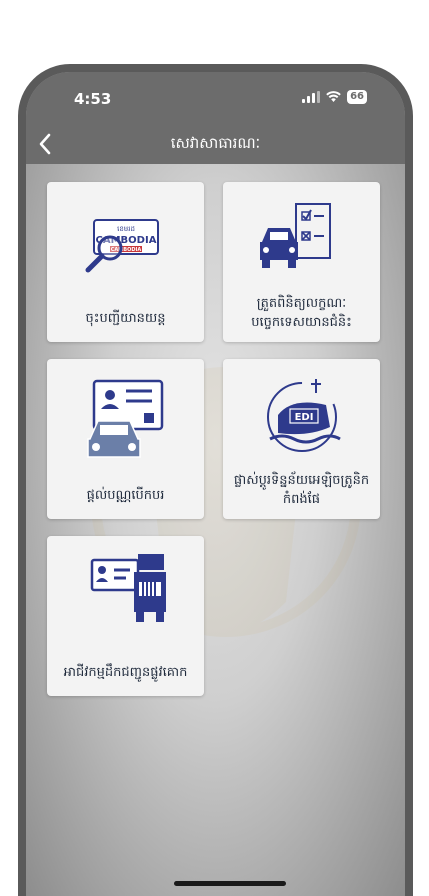 The image size is (429, 896). I want to click on registration-plate-search-icon: ខេមរដ CAMBODIA CAMBODIA, so click(125, 243).